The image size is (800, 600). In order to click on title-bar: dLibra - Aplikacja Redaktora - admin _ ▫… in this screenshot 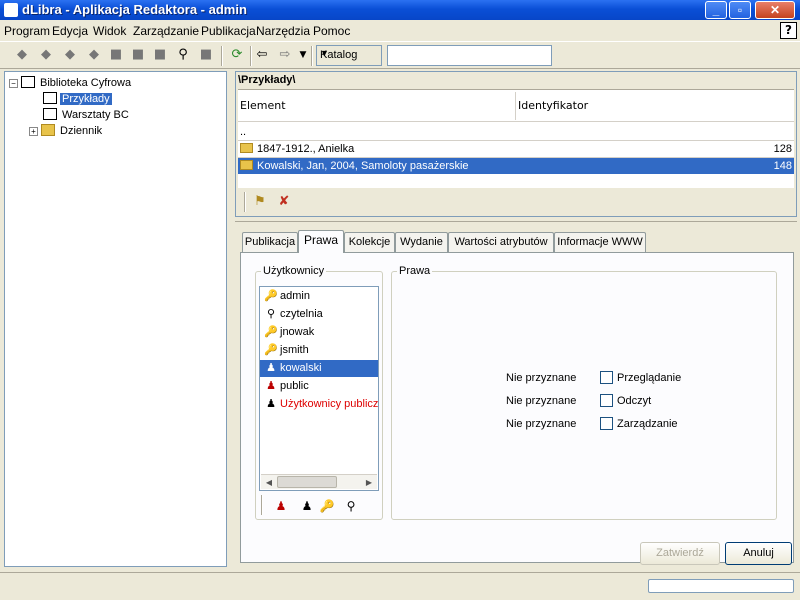, I will do `click(400, 10)`.